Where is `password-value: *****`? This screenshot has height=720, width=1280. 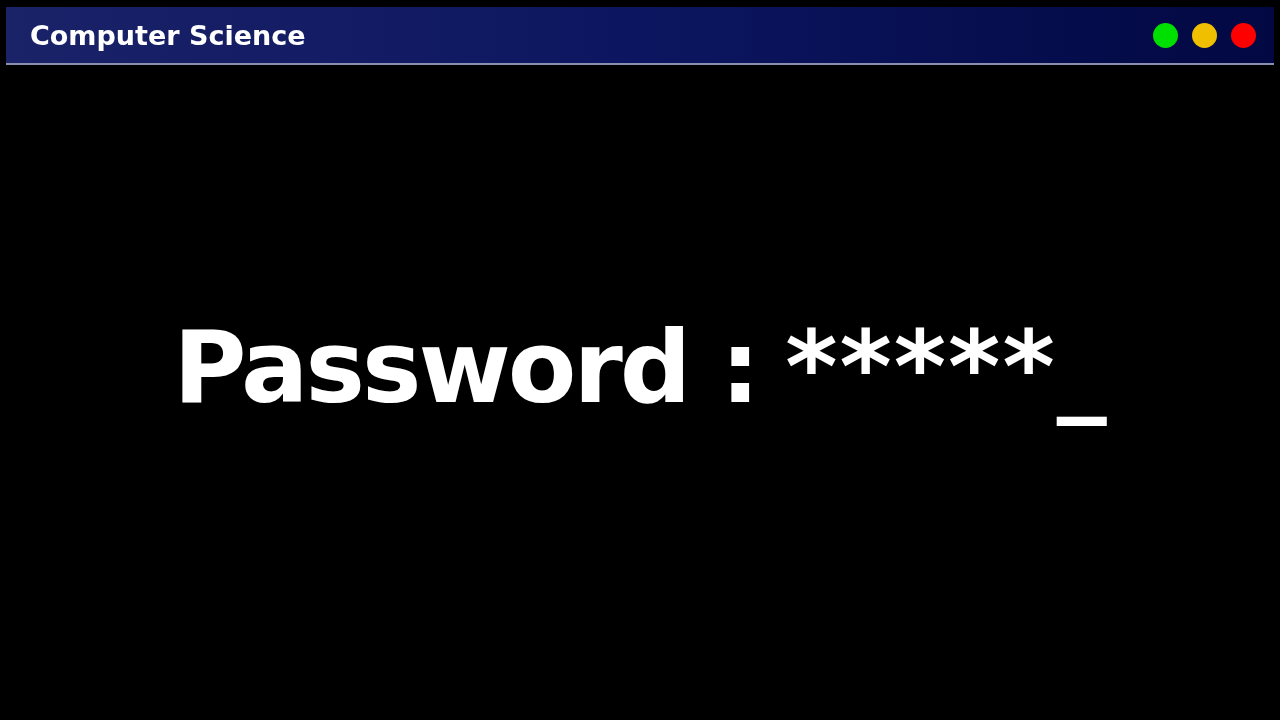 password-value: ***** is located at coordinates (921, 367).